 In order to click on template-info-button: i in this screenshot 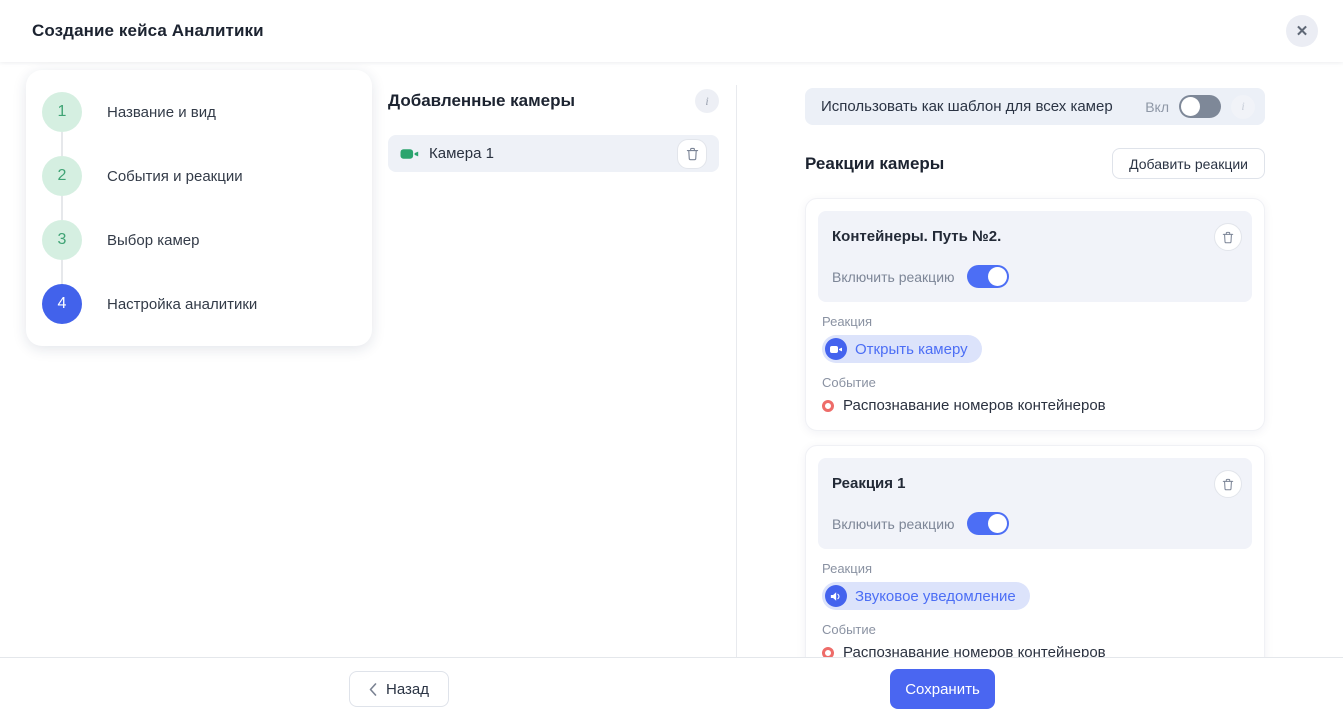, I will do `click(1243, 106)`.